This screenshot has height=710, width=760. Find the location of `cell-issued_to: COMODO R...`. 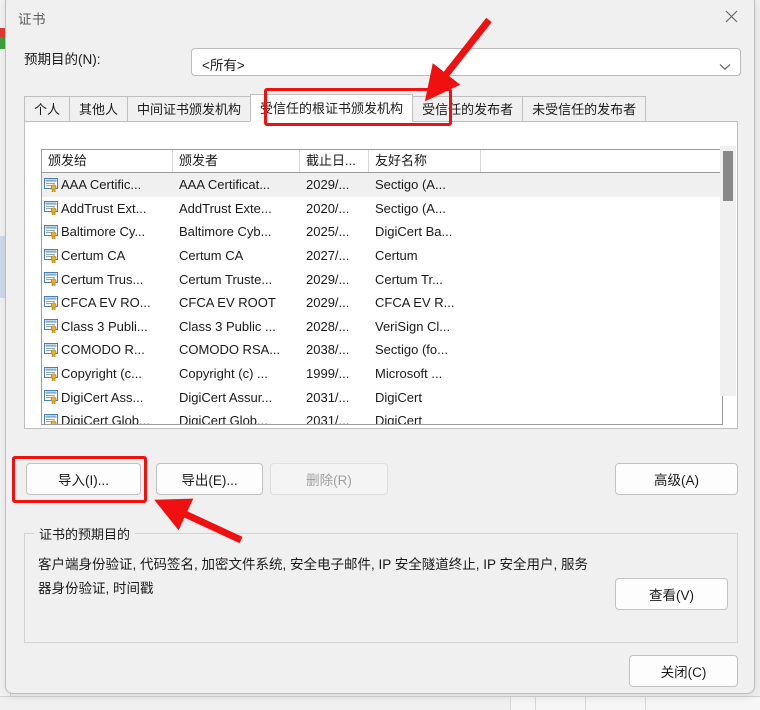

cell-issued_to: COMODO R... is located at coordinates (107, 349).